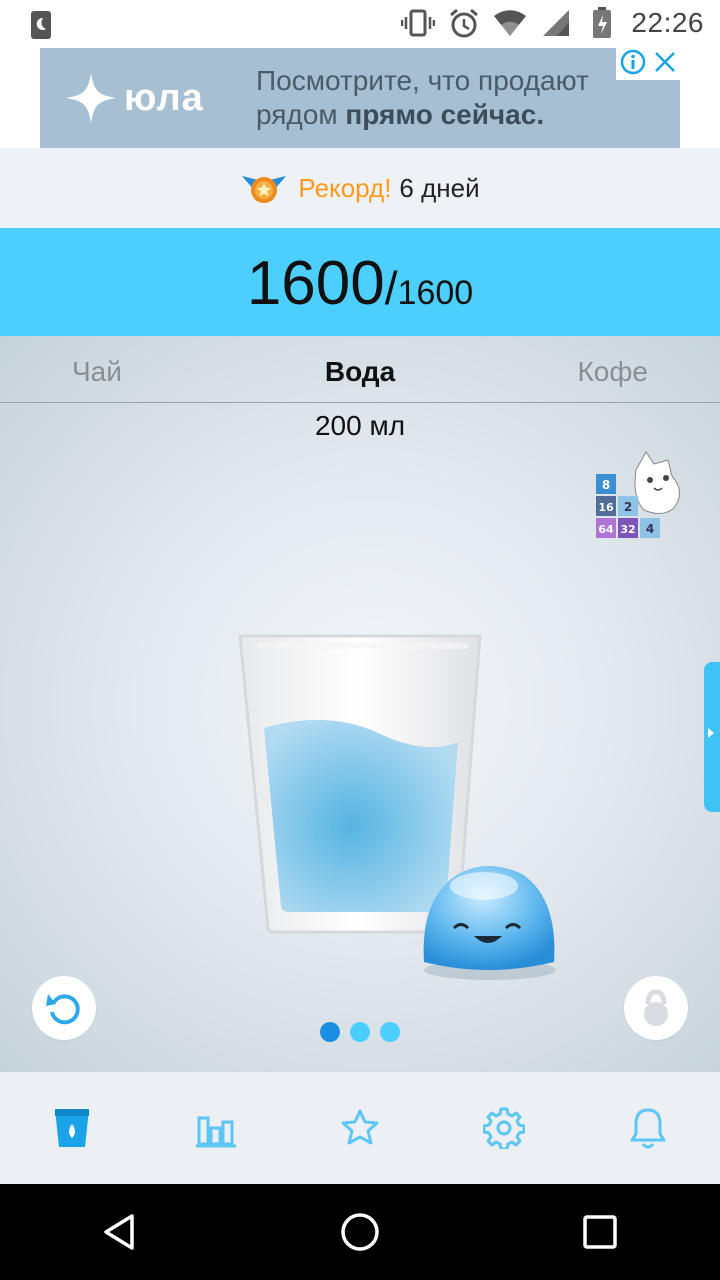 This screenshot has height=1280, width=720. I want to click on tile-8: 8, so click(606, 485).